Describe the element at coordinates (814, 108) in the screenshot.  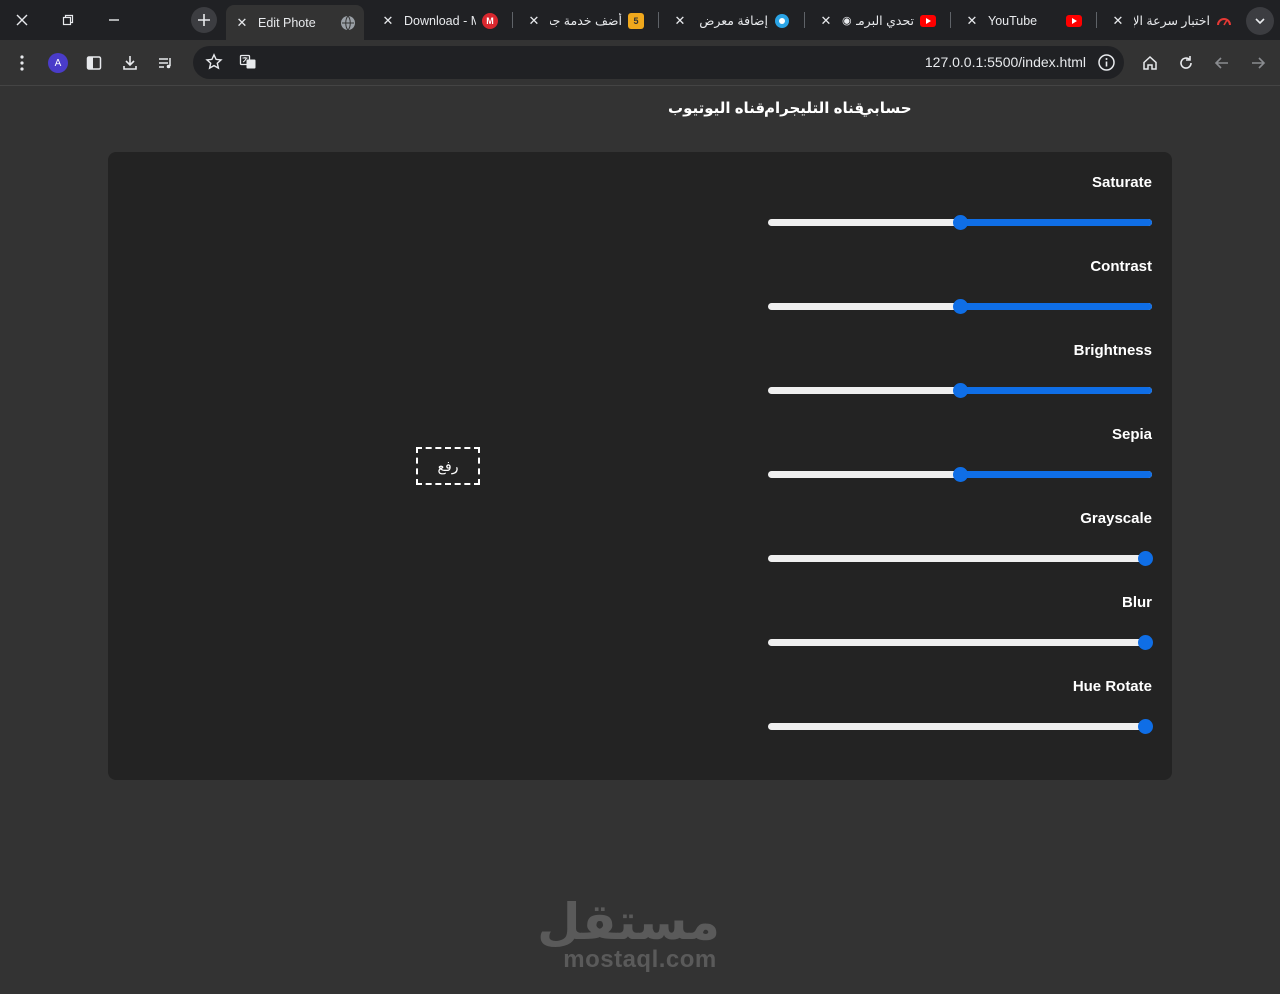
I see `nav-link-telegram: قناه التليجرام` at that location.